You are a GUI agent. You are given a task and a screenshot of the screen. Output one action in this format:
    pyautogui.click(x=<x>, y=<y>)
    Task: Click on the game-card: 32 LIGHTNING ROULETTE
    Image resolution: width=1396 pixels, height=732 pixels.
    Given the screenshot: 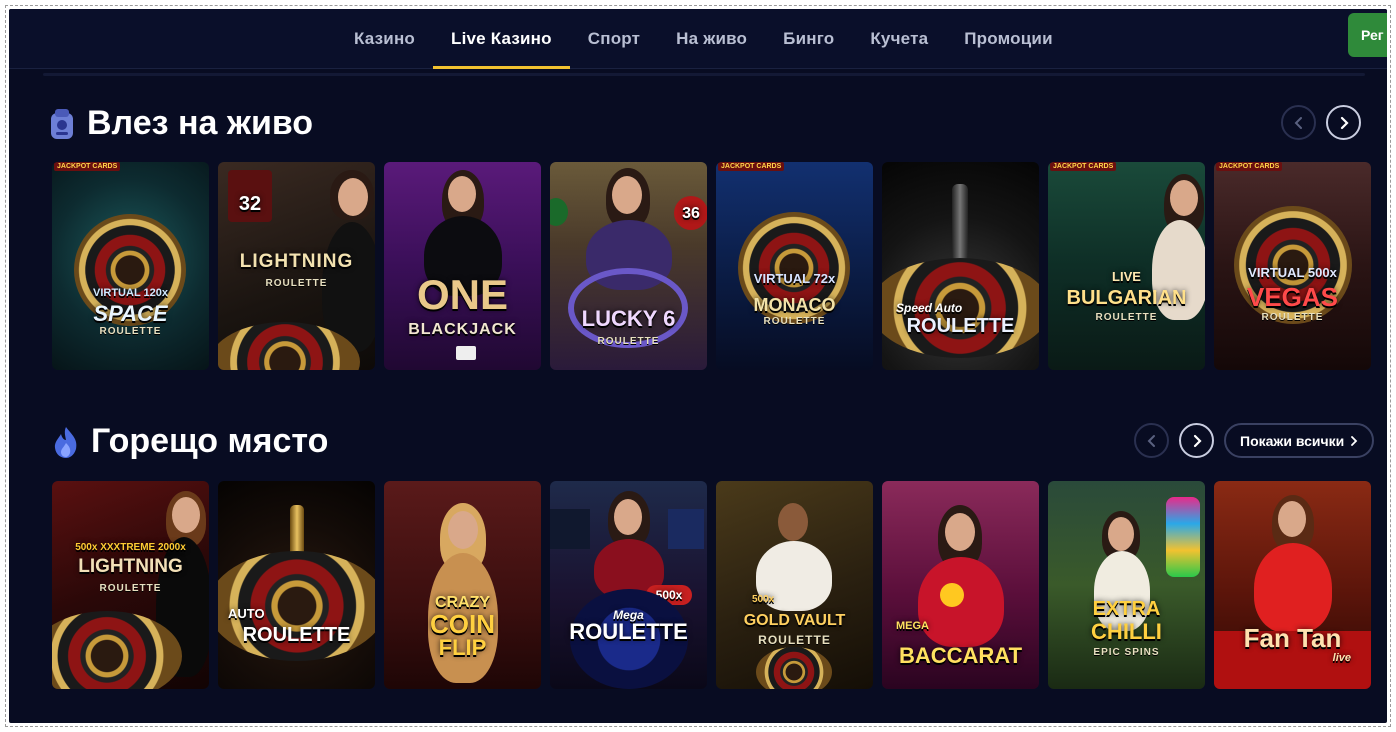 What is the action you would take?
    pyautogui.click(x=296, y=266)
    